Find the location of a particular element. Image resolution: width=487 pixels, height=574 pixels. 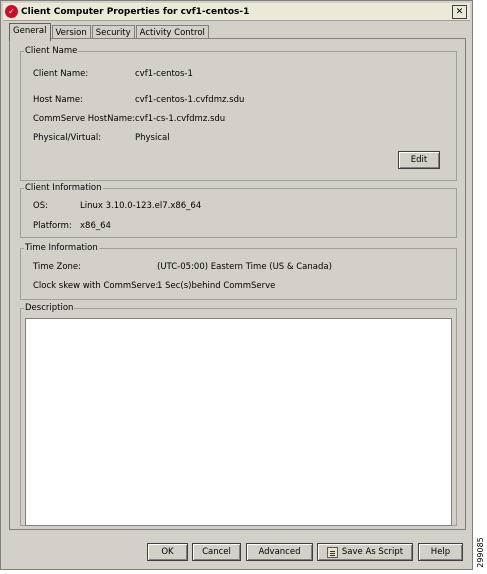

description-group-title: Description is located at coordinates (49, 308).